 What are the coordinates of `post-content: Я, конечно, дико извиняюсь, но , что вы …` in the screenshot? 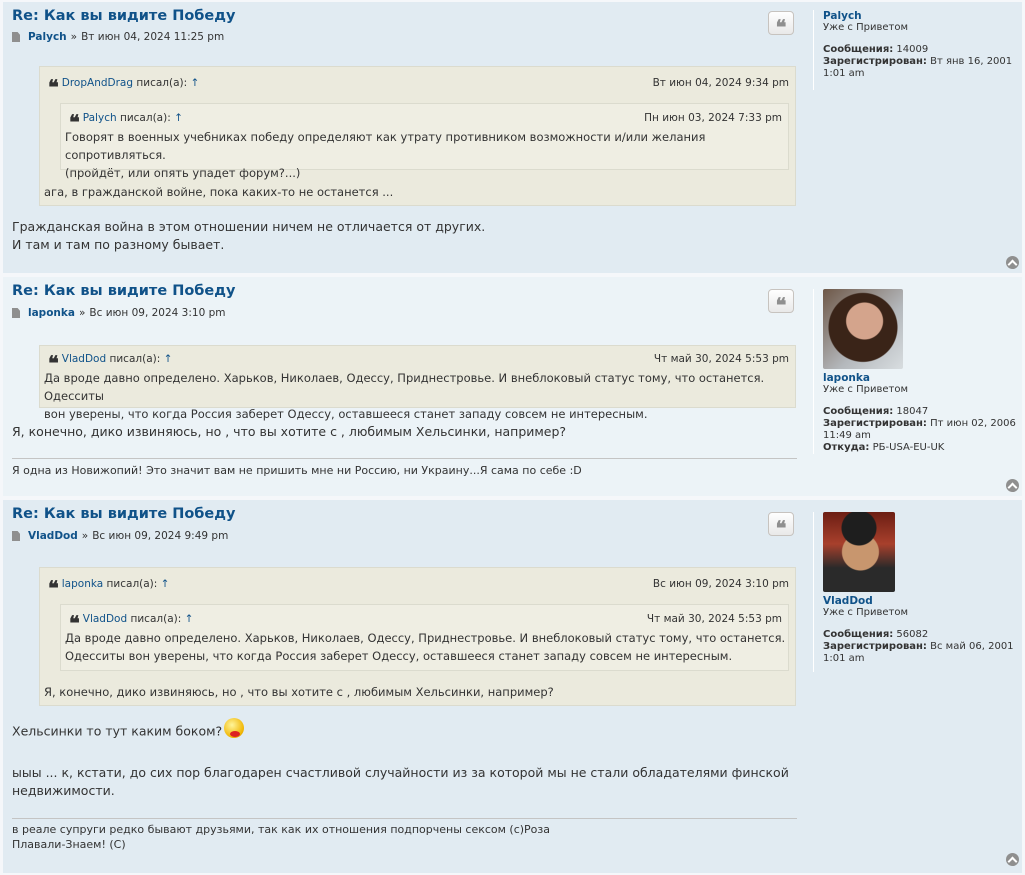 It's located at (289, 432).